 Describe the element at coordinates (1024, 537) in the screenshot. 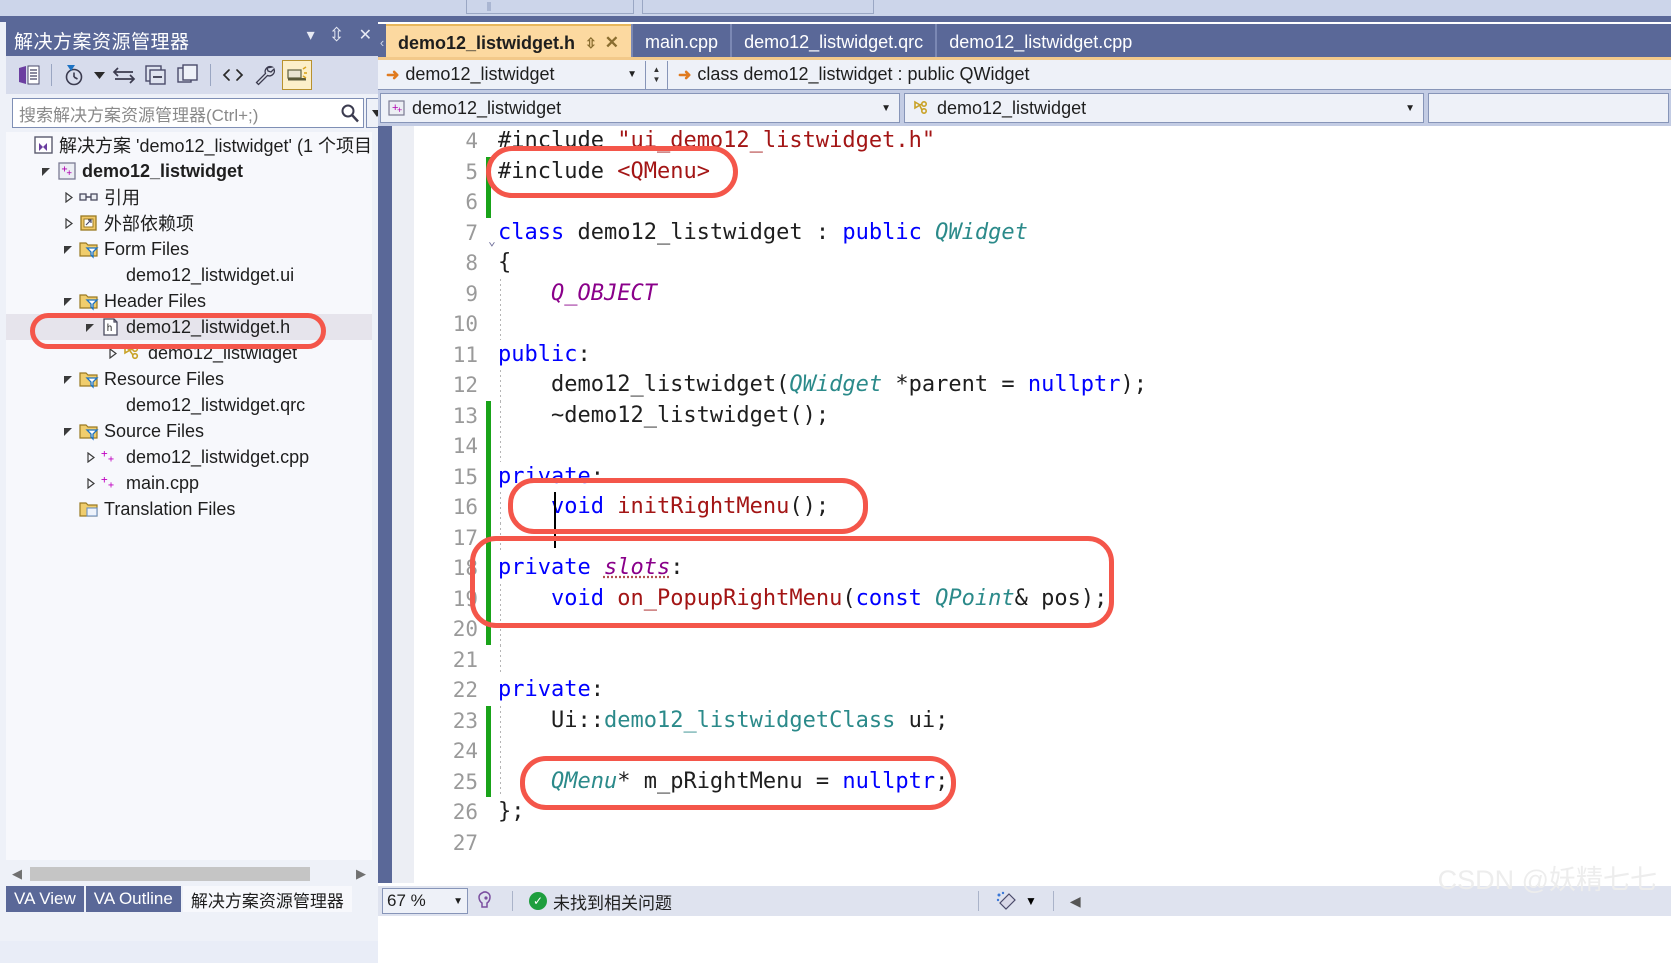

I see `code-line-17: 17` at that location.